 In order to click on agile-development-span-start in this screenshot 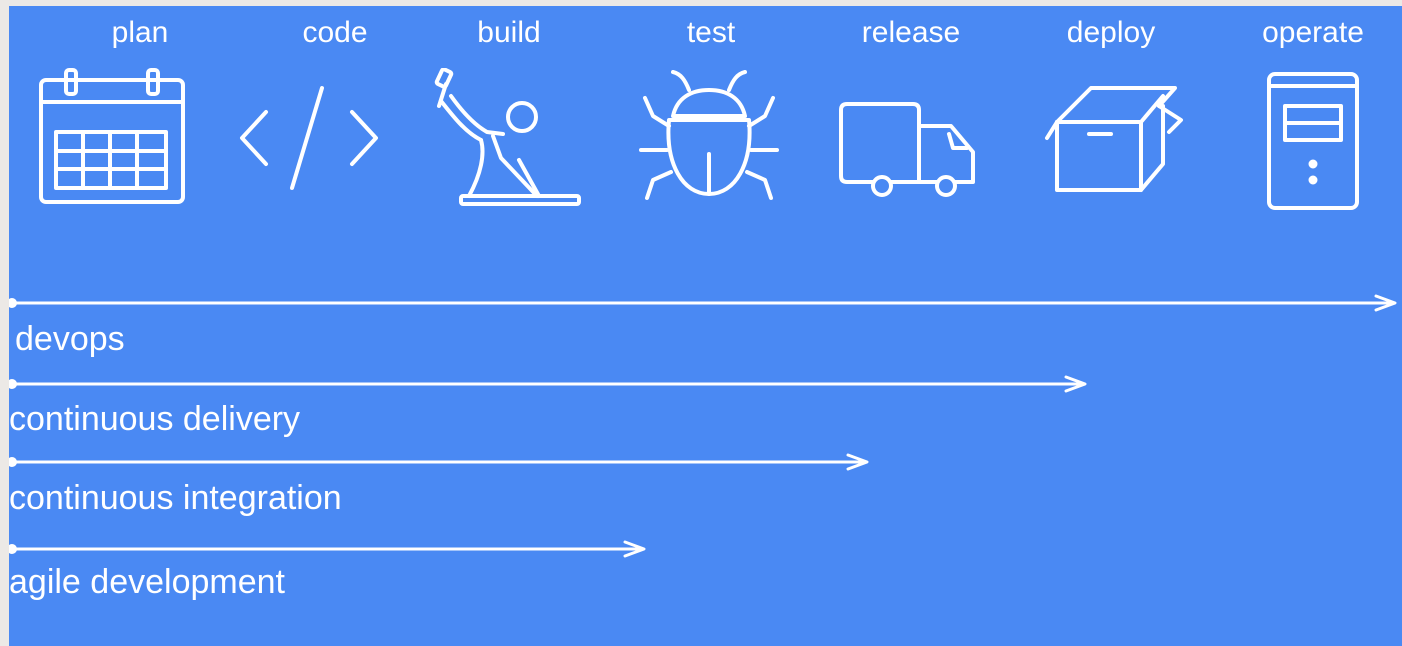, I will do `click(13, 549)`.